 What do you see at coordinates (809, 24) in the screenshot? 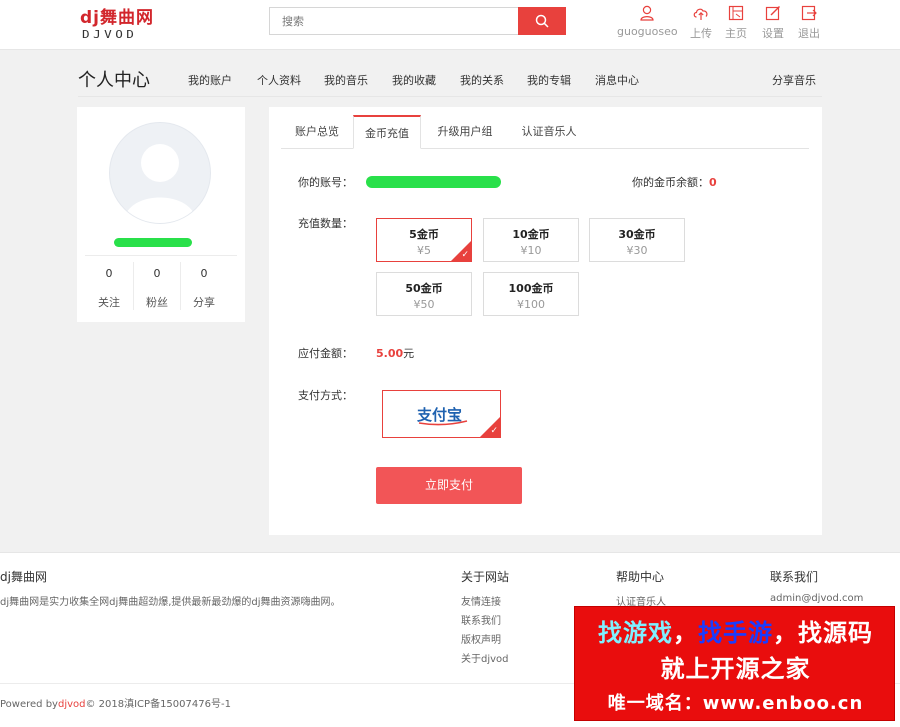
I see `nav-logout: 退出` at bounding box center [809, 24].